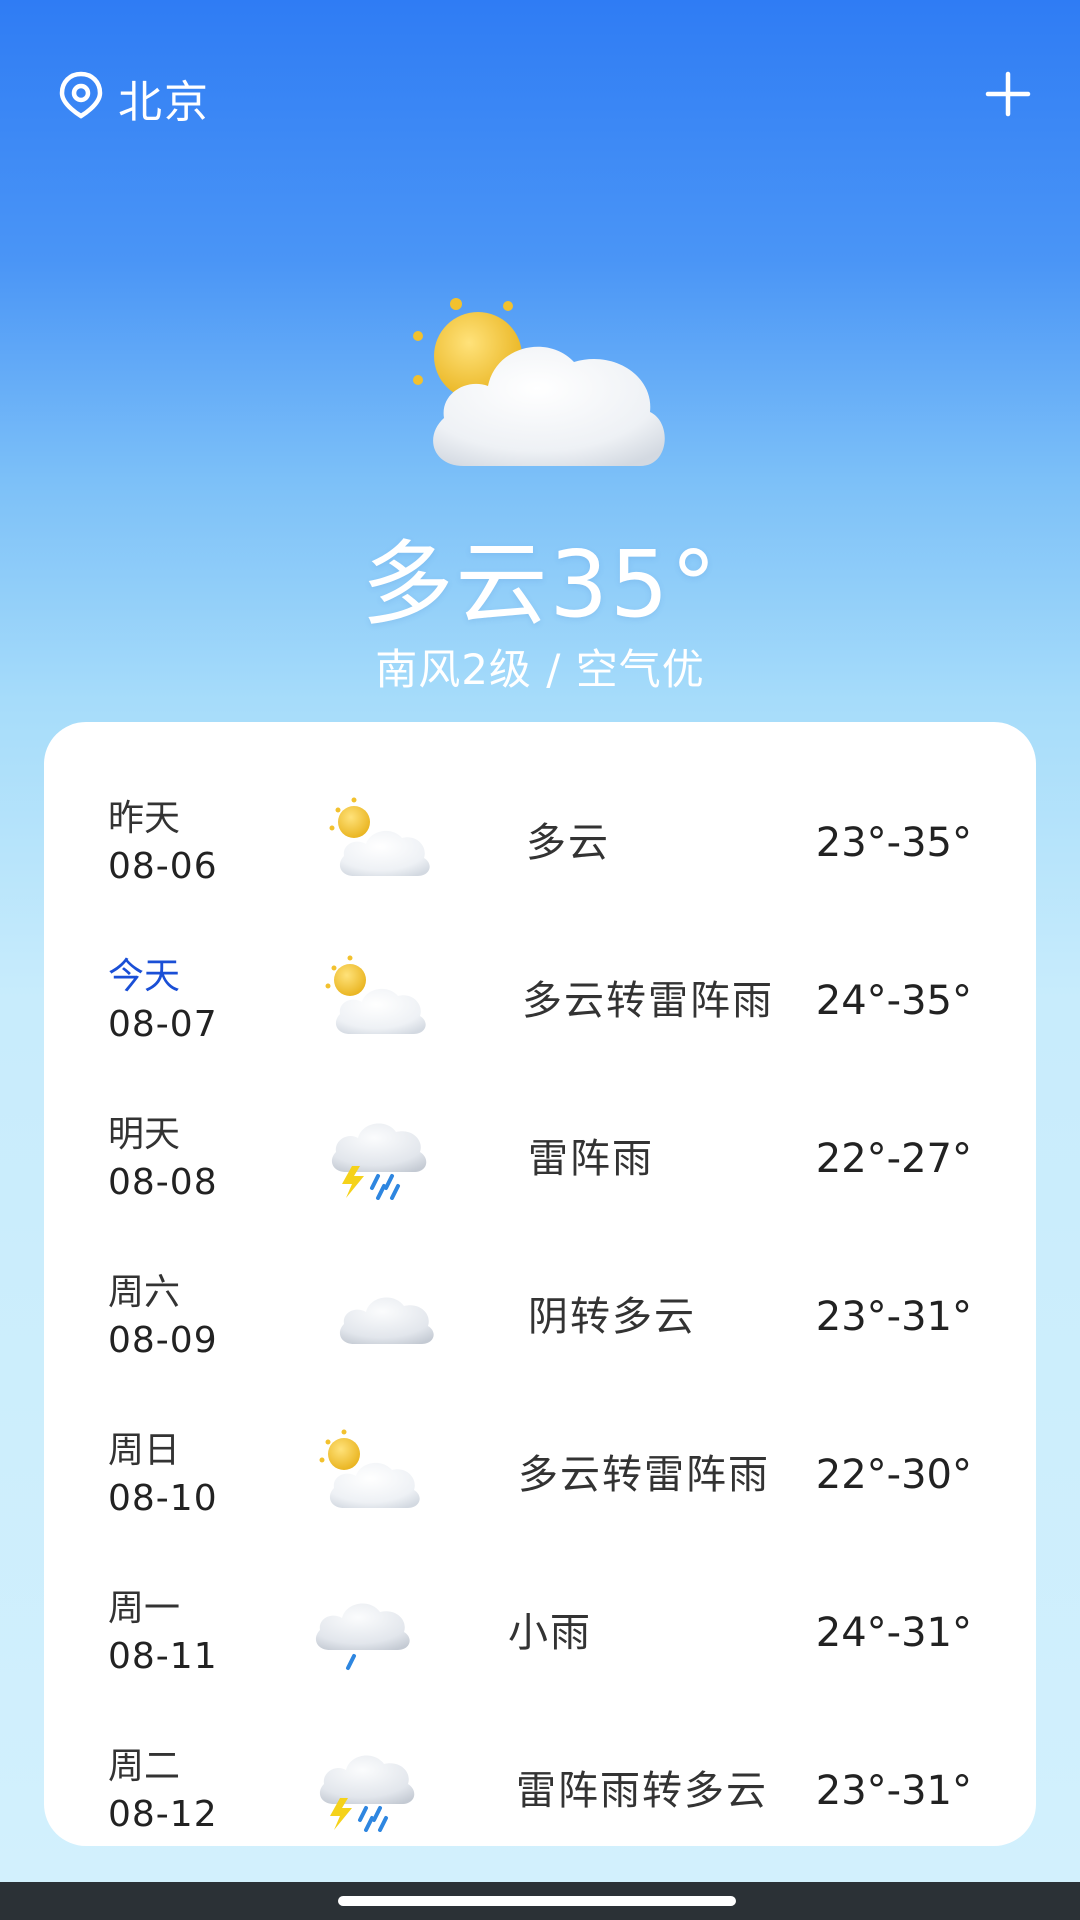 This screenshot has width=1080, height=1920. I want to click on light-rain-icon, so click(359, 1629).